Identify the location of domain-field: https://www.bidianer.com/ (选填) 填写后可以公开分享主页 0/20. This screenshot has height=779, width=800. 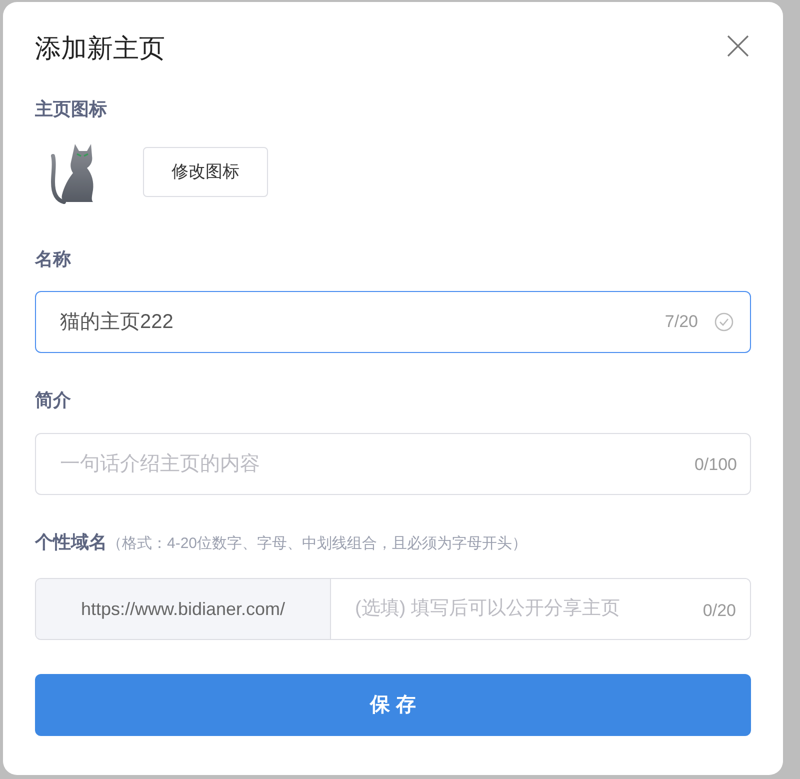
(393, 609).